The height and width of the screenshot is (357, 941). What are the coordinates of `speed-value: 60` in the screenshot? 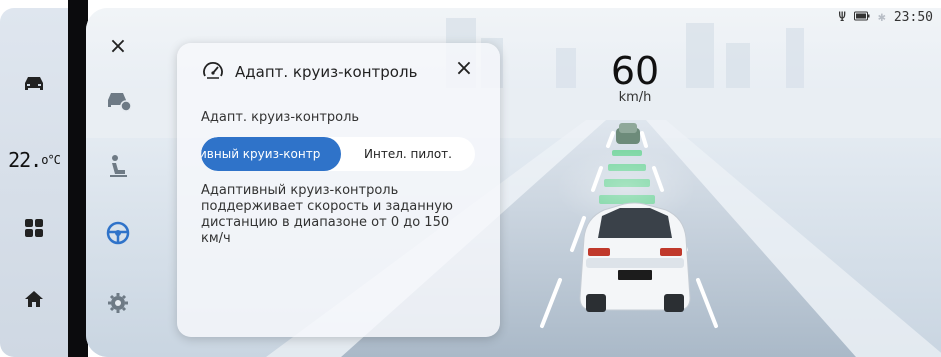 It's located at (635, 71).